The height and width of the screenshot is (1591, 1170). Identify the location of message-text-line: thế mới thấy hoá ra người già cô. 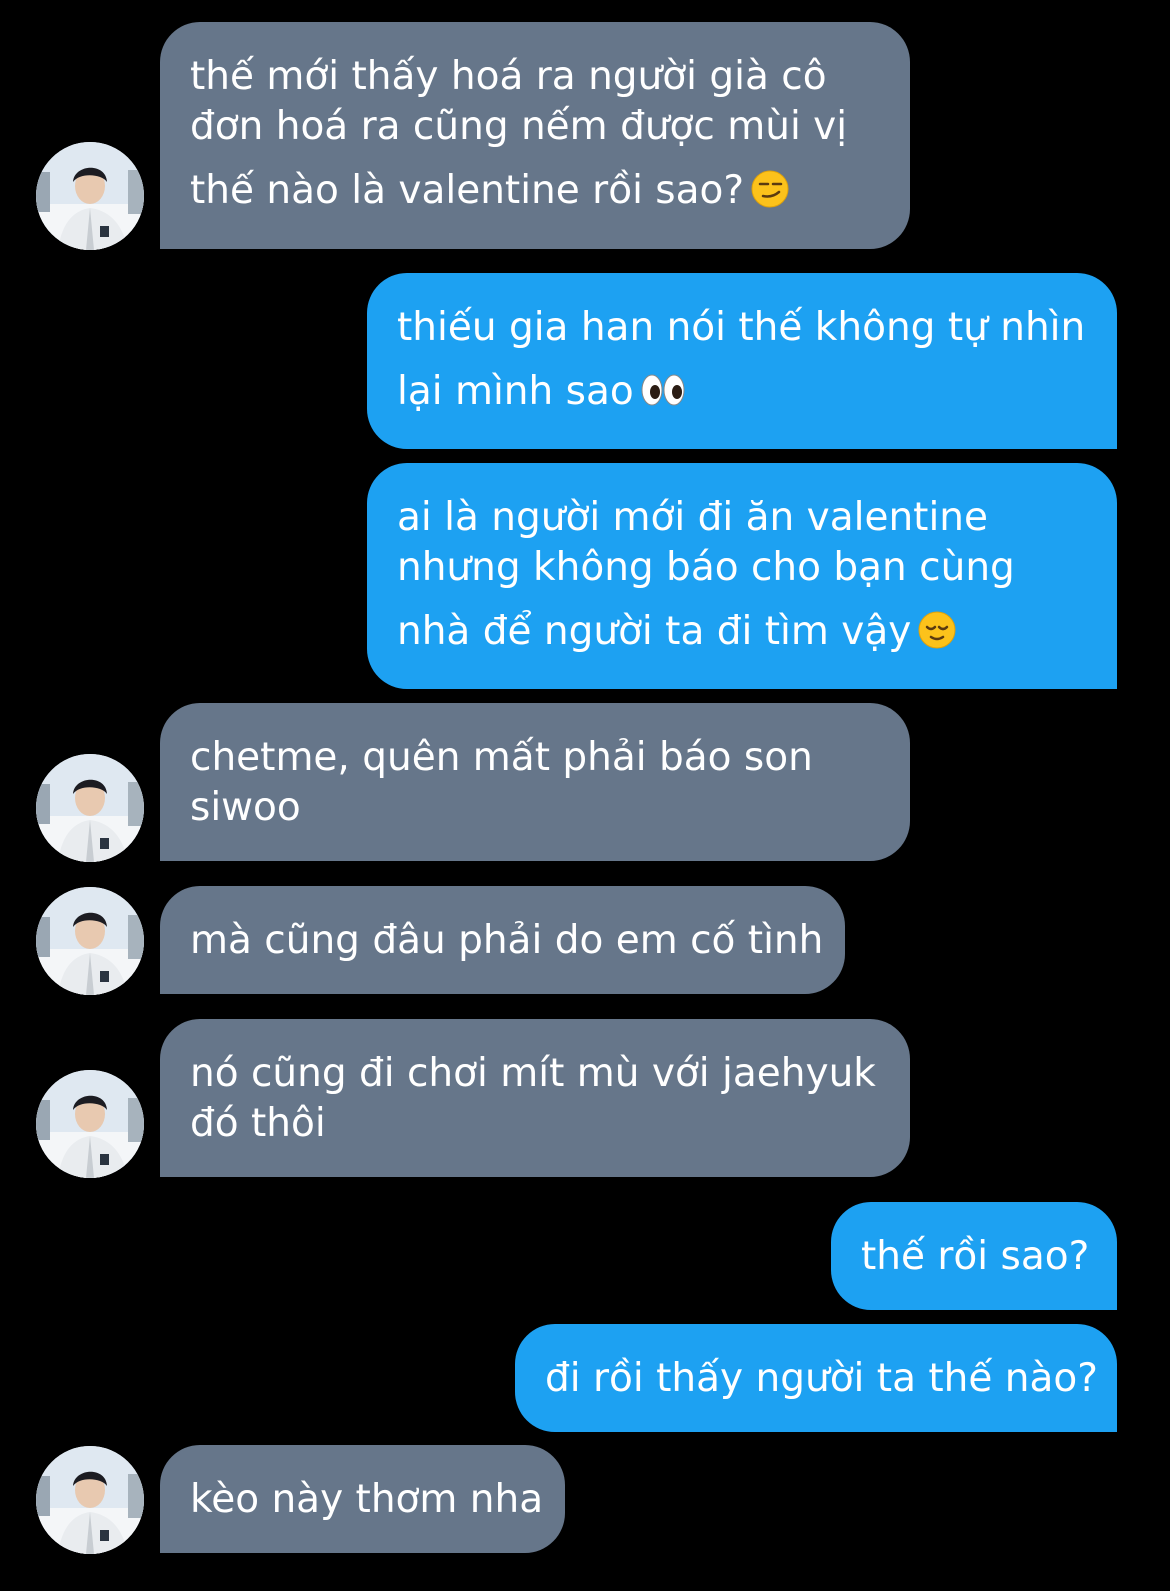
(508, 76).